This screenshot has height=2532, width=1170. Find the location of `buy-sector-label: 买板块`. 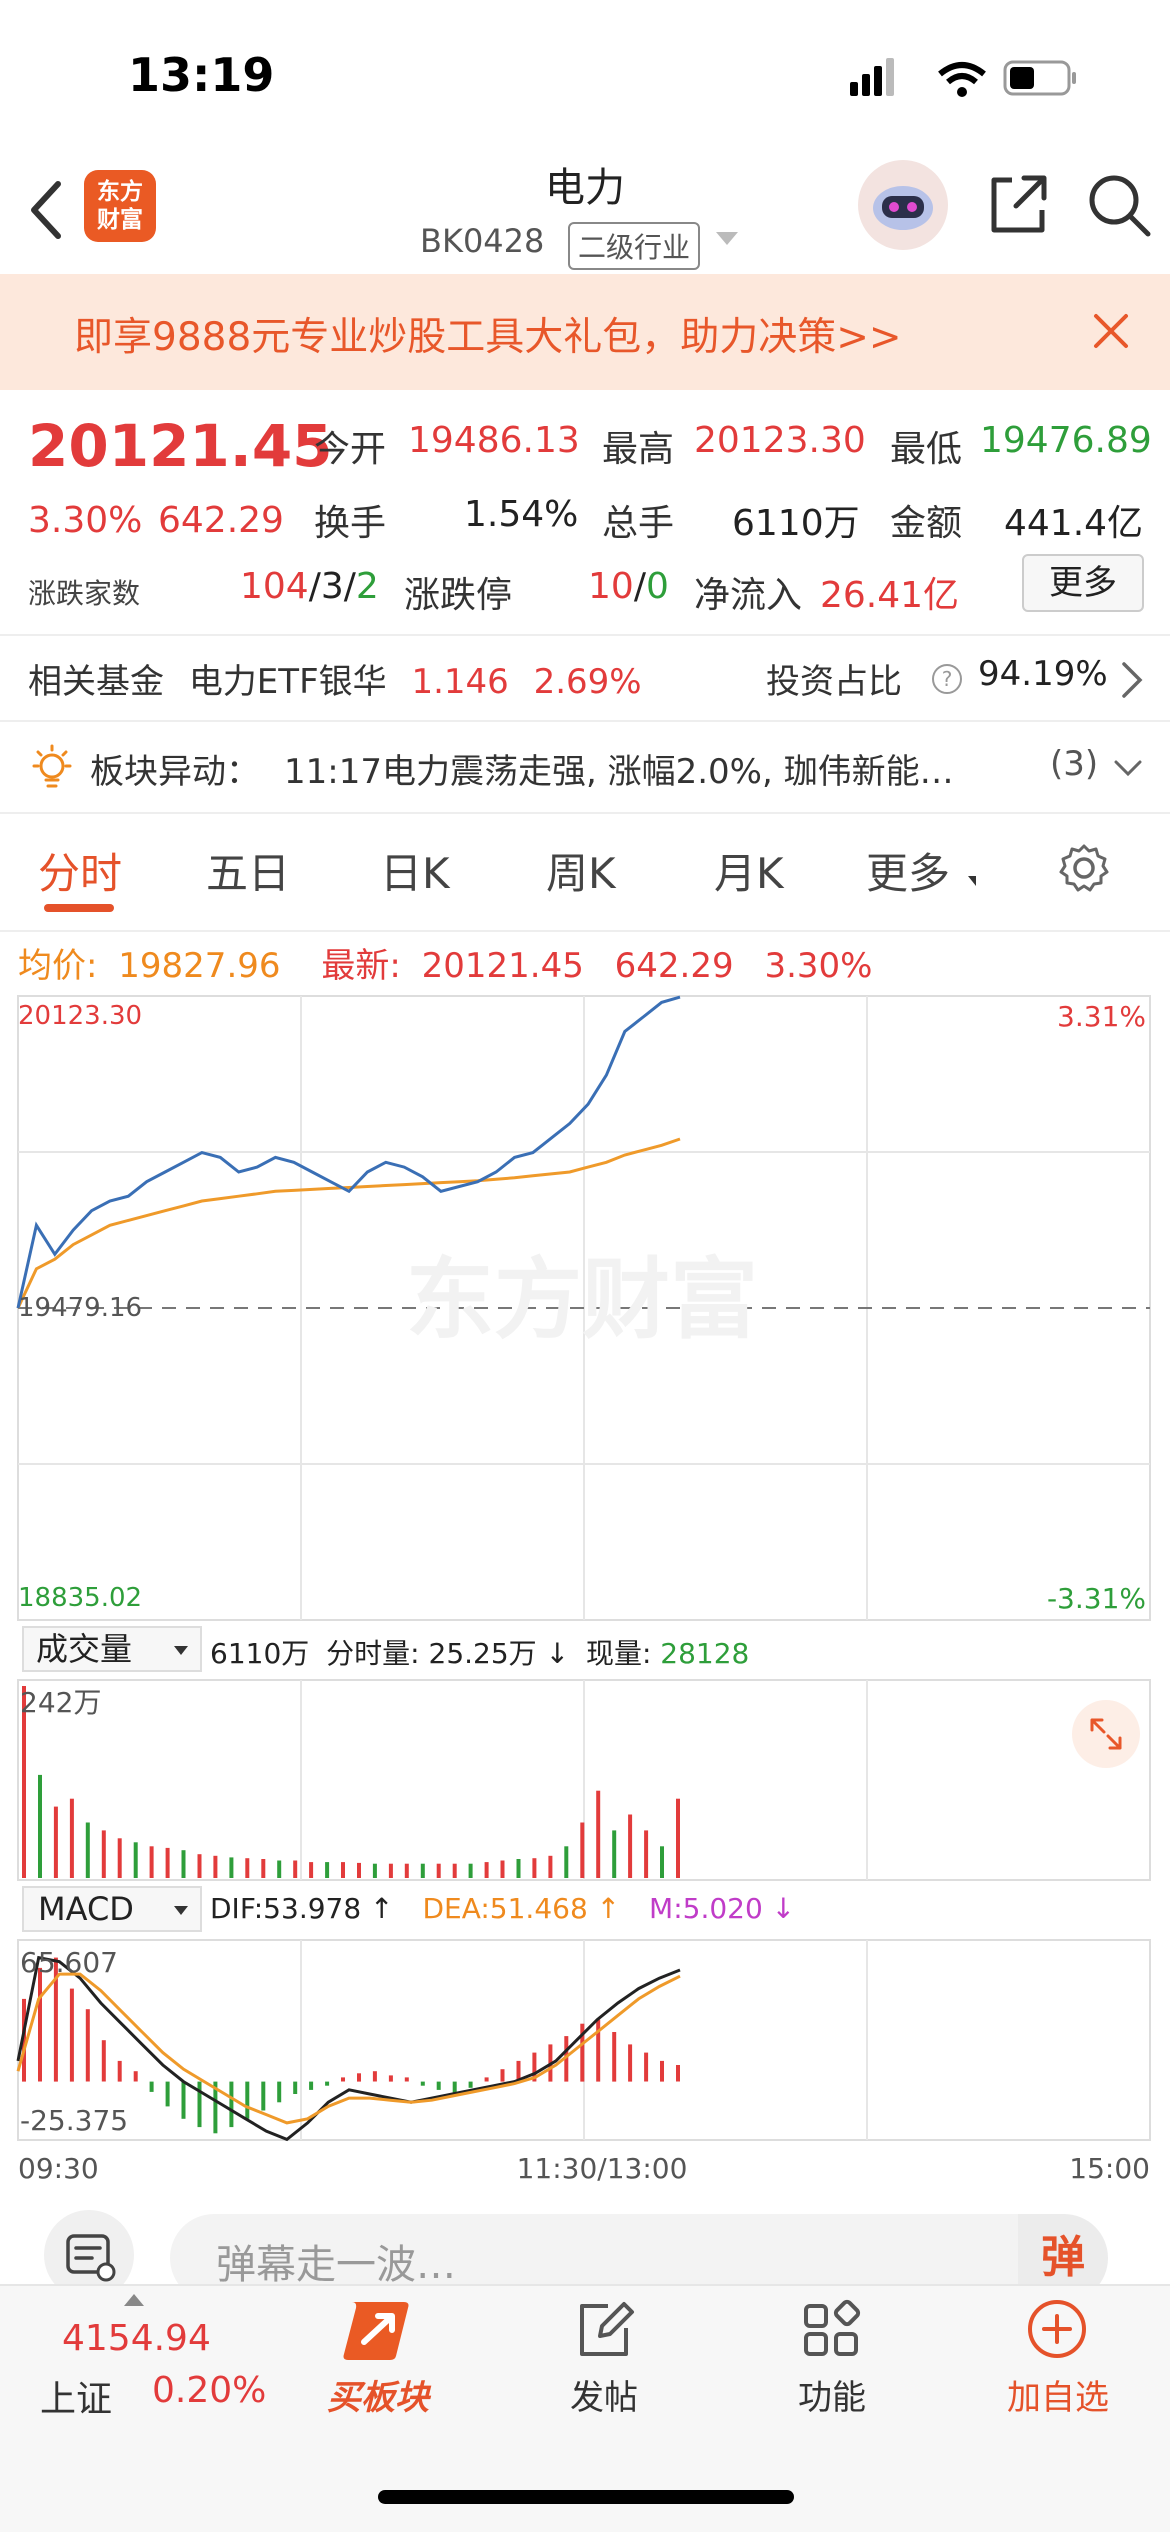

buy-sector-label: 买板块 is located at coordinates (378, 2394).